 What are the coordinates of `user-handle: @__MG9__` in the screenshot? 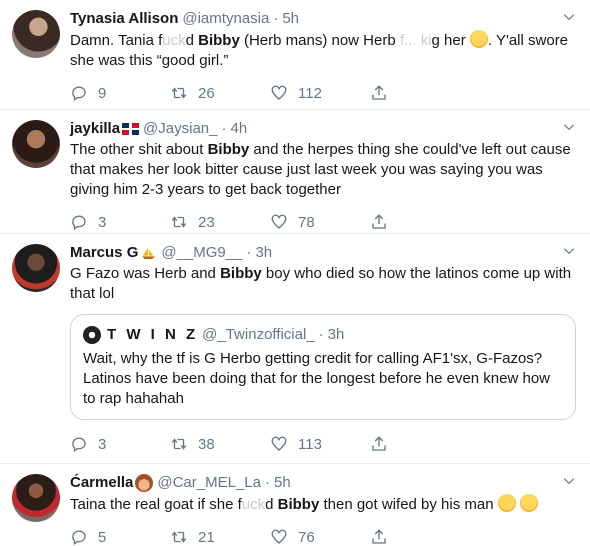 It's located at (201, 253).